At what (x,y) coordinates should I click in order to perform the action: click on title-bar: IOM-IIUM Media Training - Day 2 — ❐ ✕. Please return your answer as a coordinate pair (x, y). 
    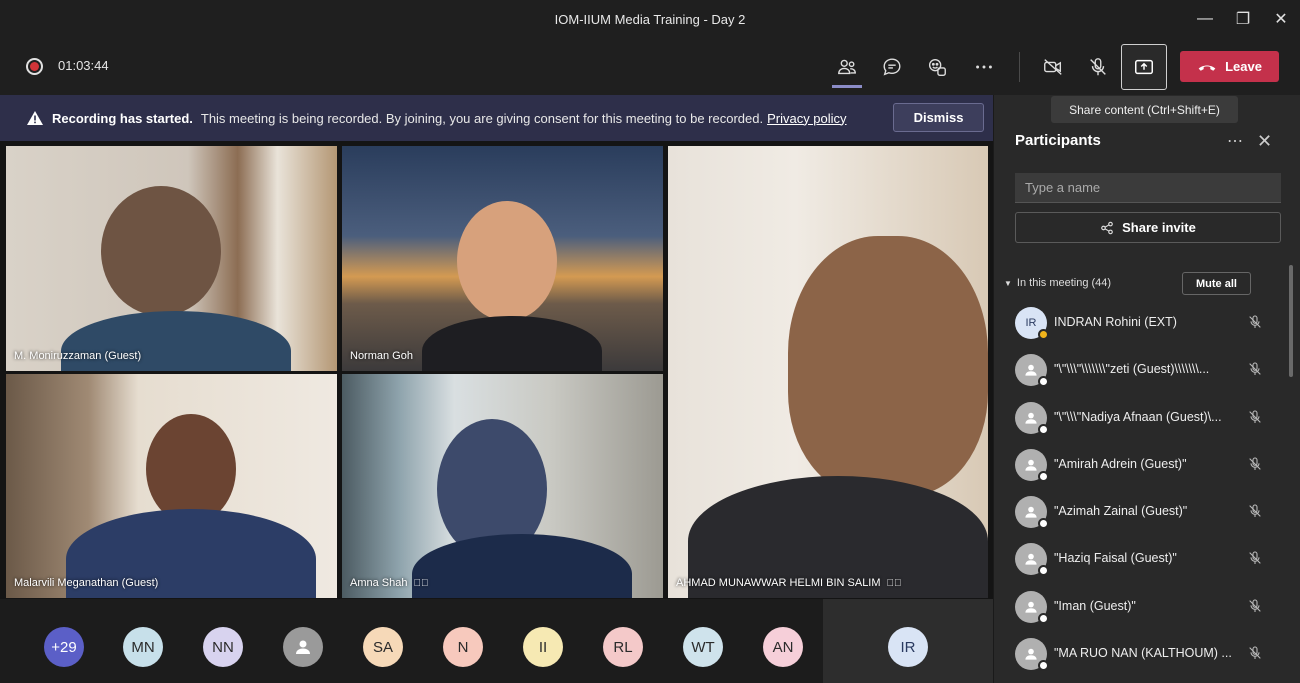
    Looking at the image, I should click on (650, 19).